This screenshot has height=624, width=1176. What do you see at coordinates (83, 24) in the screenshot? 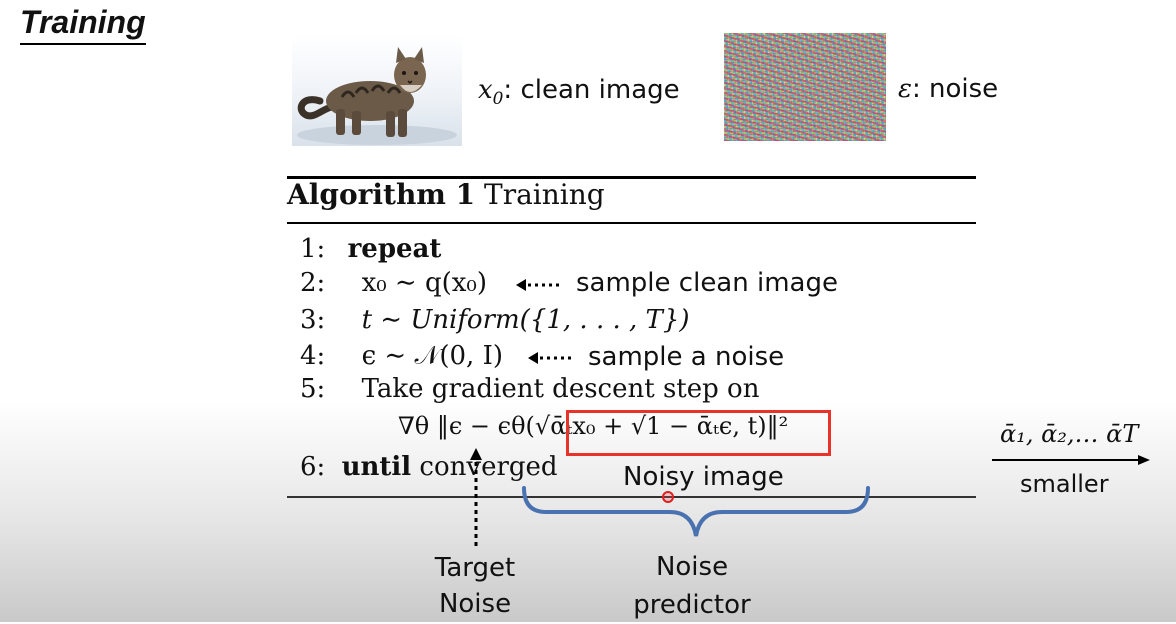
I see `slide-title: Training` at bounding box center [83, 24].